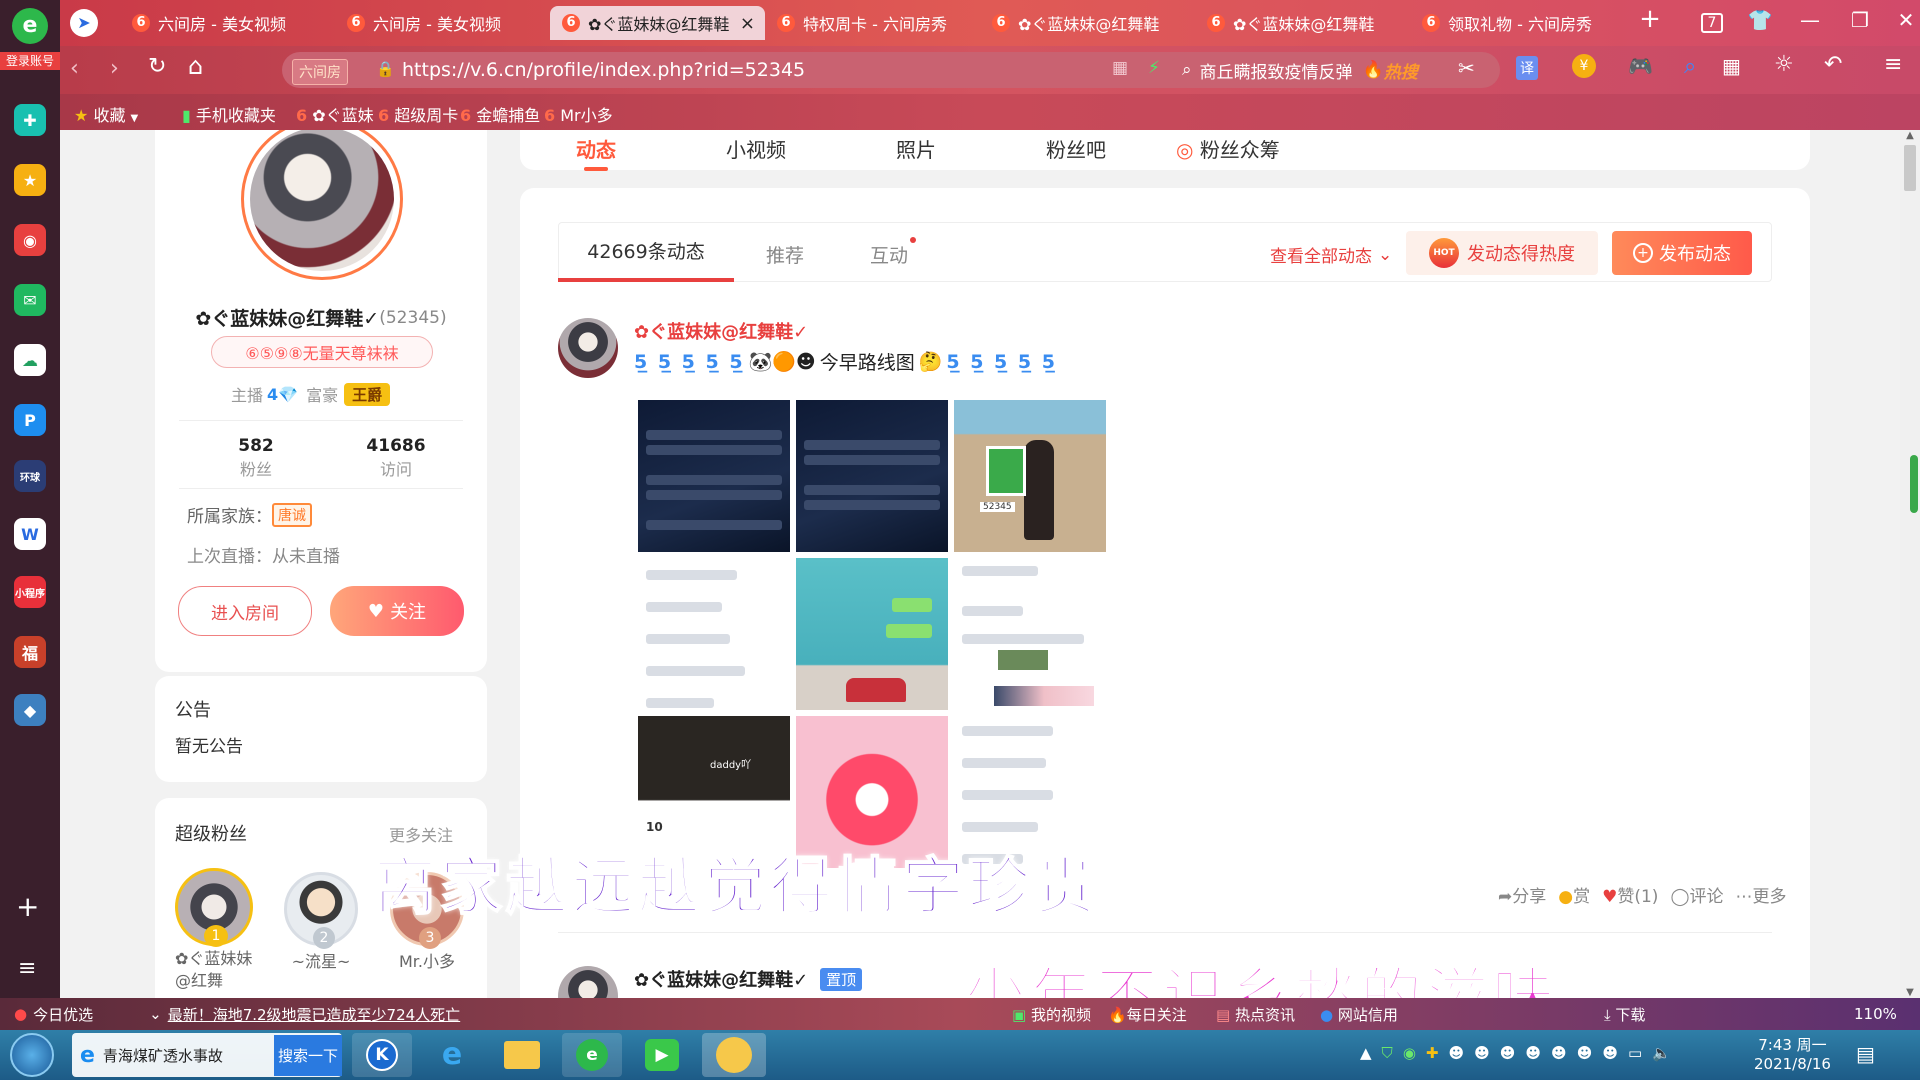  What do you see at coordinates (785, 254) in the screenshot?
I see `feed-tab-recommend: 推荐` at bounding box center [785, 254].